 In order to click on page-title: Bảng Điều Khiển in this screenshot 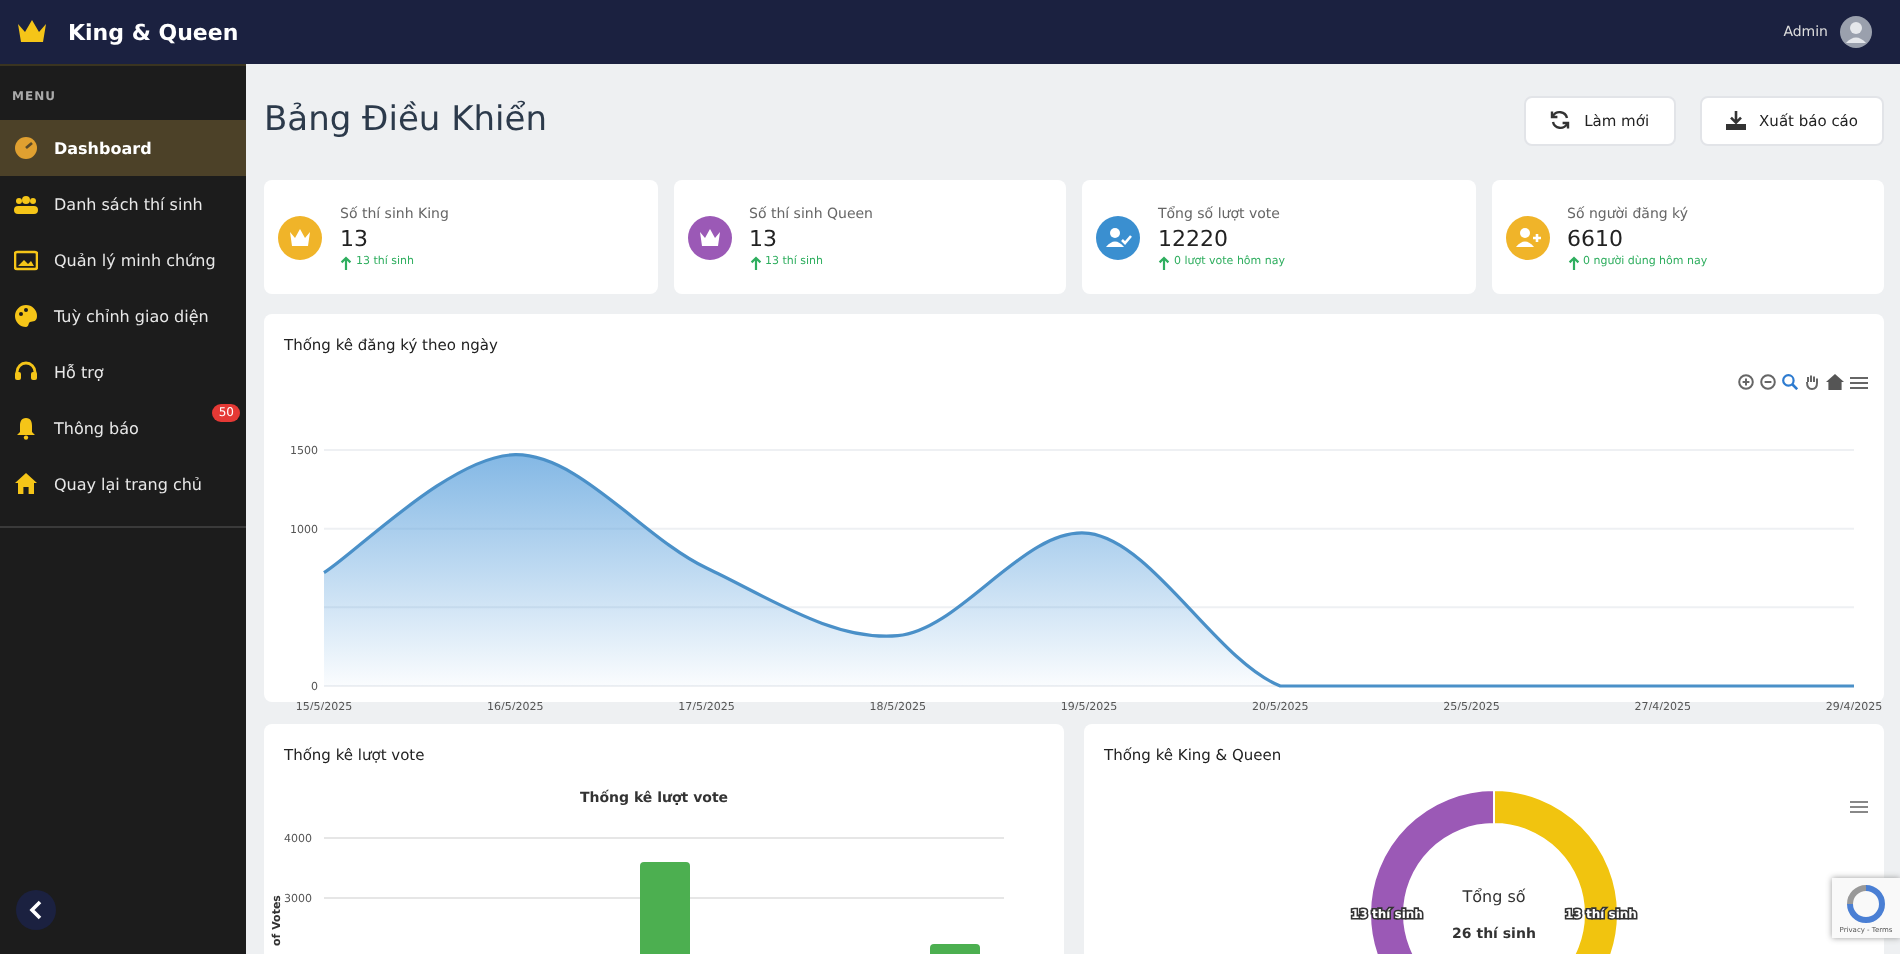, I will do `click(405, 120)`.